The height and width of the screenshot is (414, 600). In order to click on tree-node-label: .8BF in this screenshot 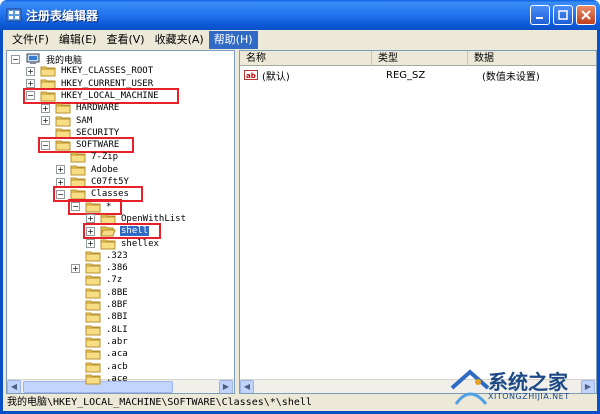, I will do `click(117, 305)`.